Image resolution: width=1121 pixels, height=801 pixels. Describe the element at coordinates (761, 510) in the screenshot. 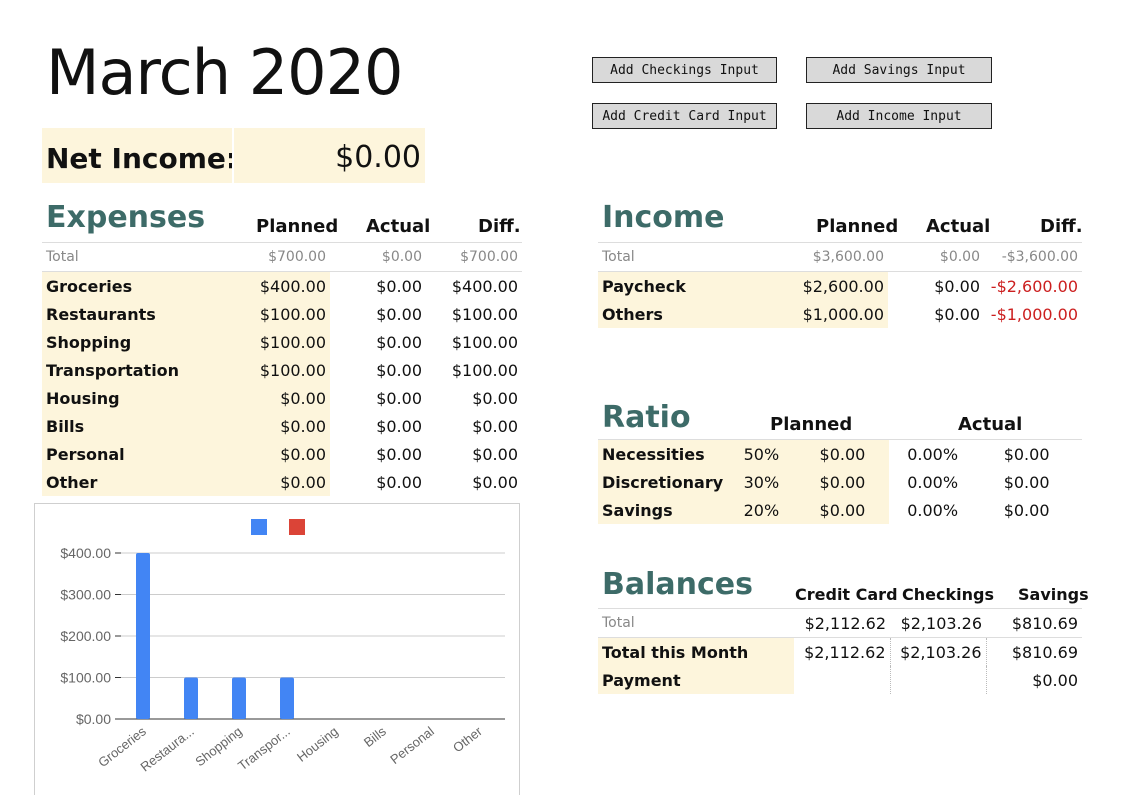

I see `cell: 20%` at that location.